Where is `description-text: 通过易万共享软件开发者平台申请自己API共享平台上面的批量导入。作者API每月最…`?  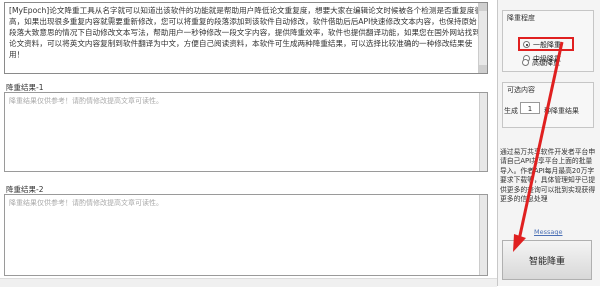 description-text: 通过易万共享软件开发者平台申请自己API共享平台上面的批量导入。作者API每月最… is located at coordinates (548, 176).